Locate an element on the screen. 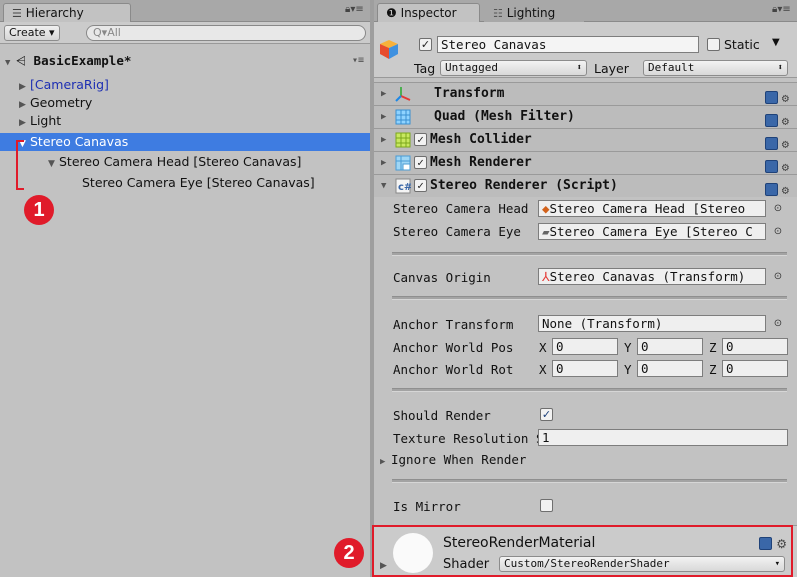 This screenshot has width=797, height=577. tree-item-stereo-camera-head: ▼ Stereo Camera Head [Stereo Canavas] is located at coordinates (185, 162).